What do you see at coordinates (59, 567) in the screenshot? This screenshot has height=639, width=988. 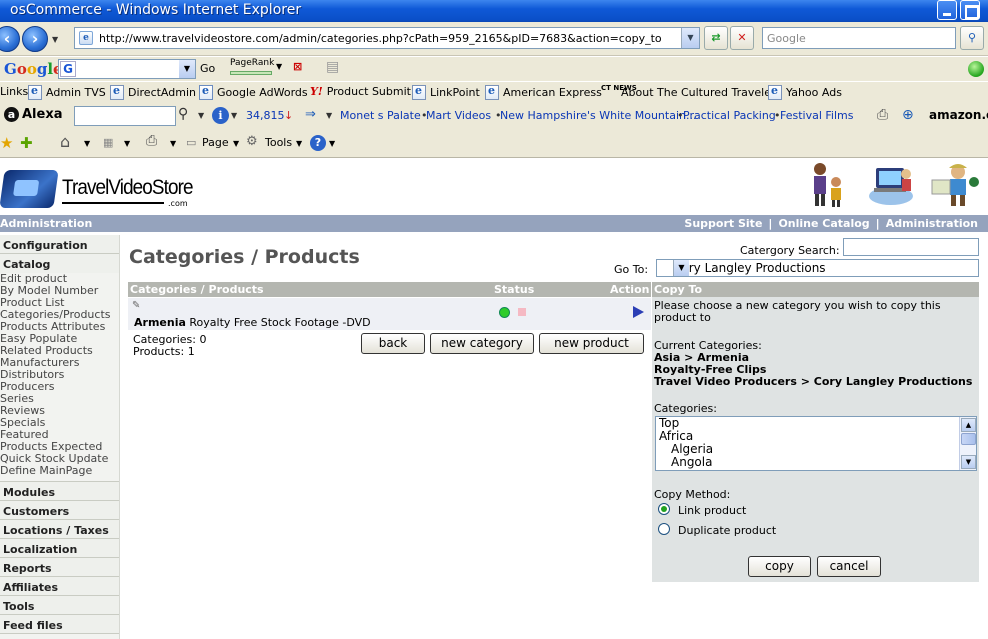 I see `menu-reports: Reports` at bounding box center [59, 567].